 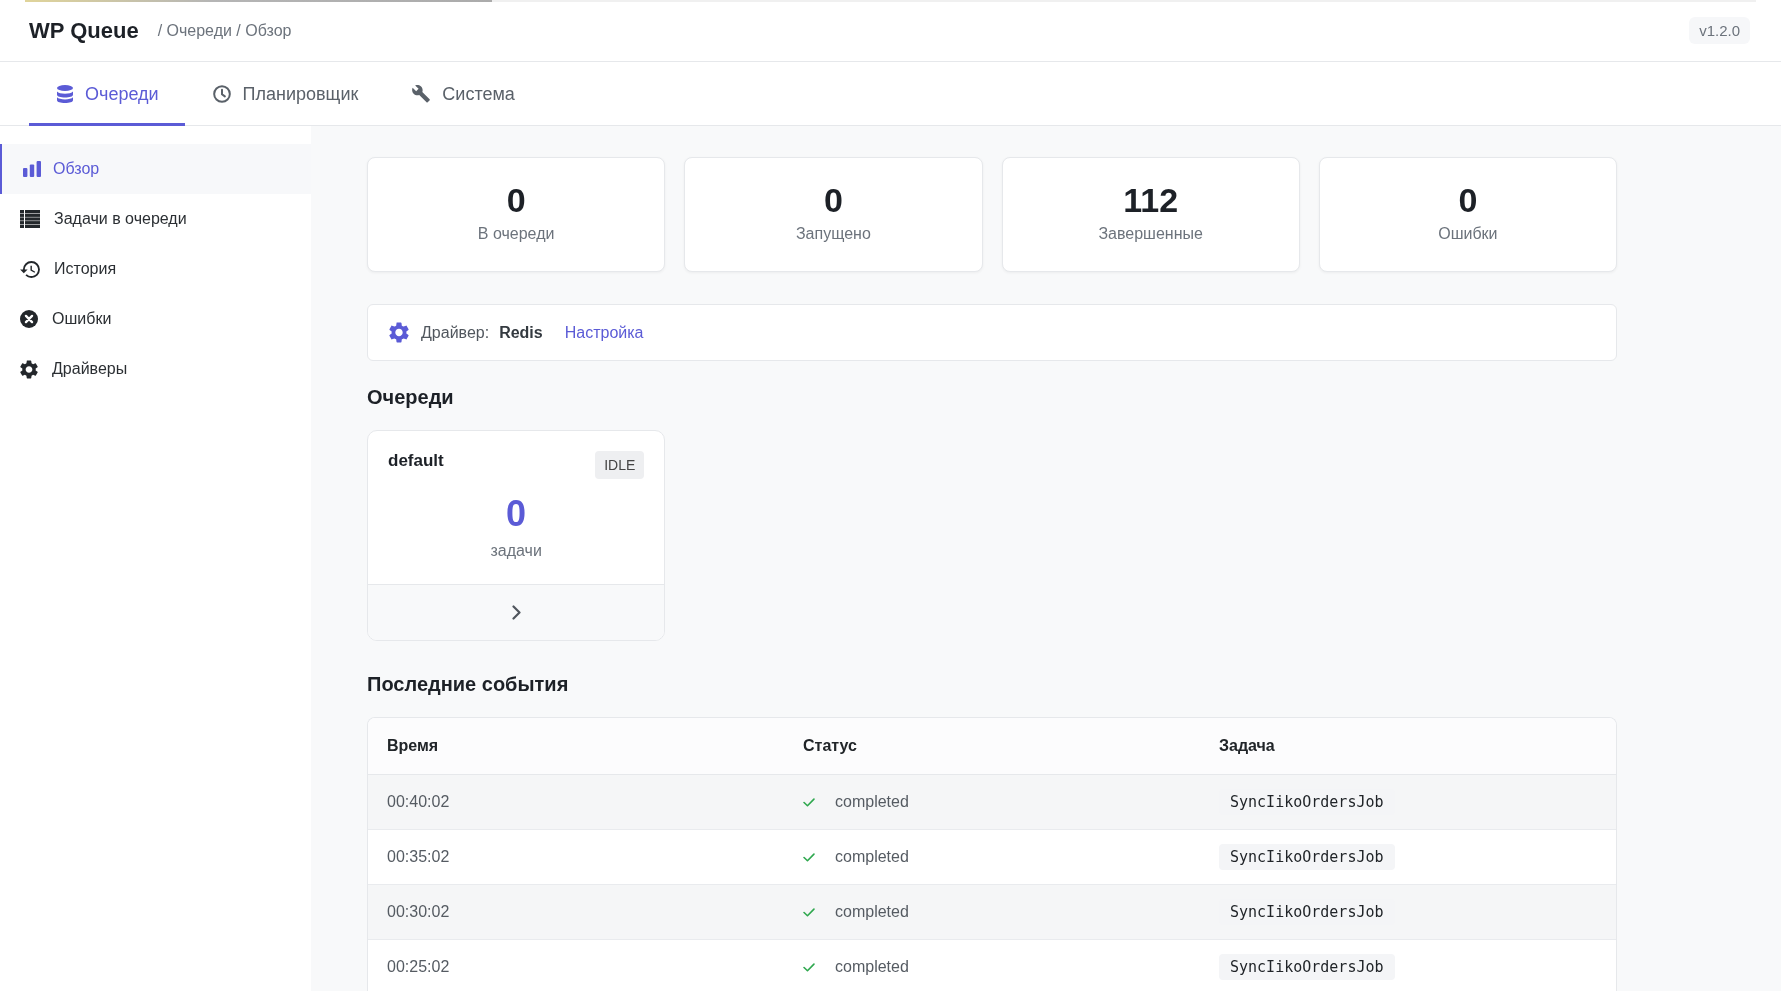 I want to click on app-title: WP Queue, so click(x=84, y=30).